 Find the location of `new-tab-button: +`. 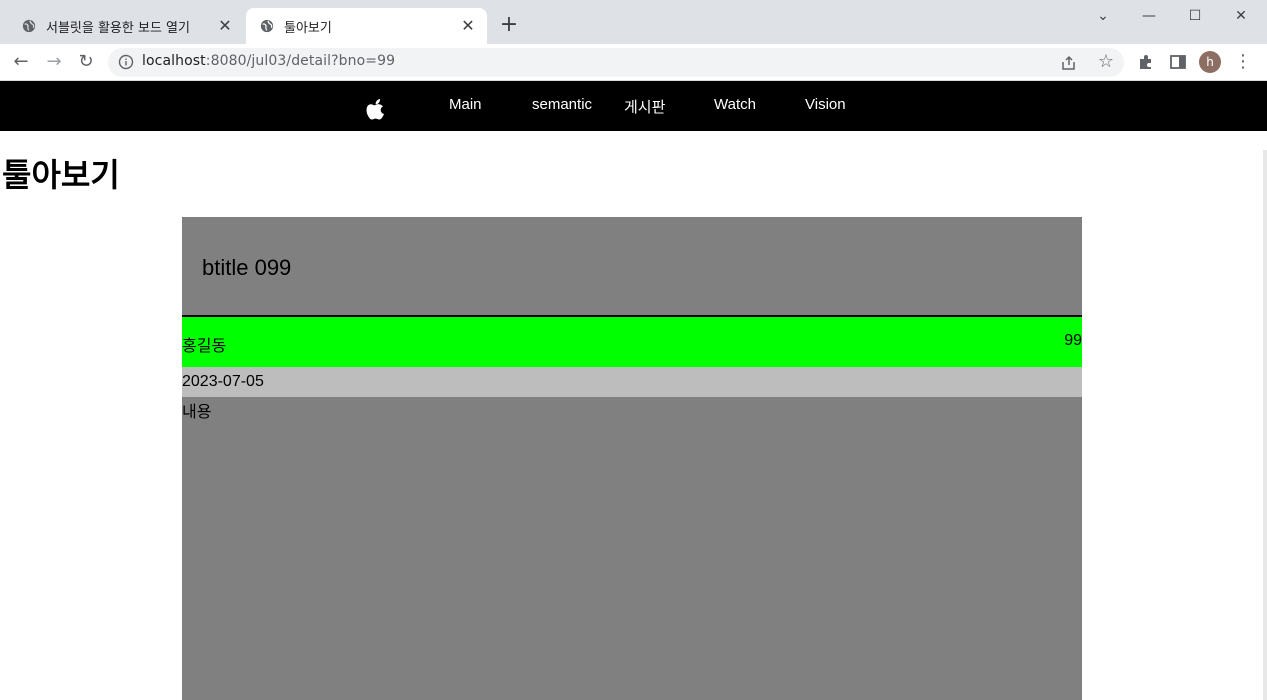

new-tab-button: + is located at coordinates (509, 25).